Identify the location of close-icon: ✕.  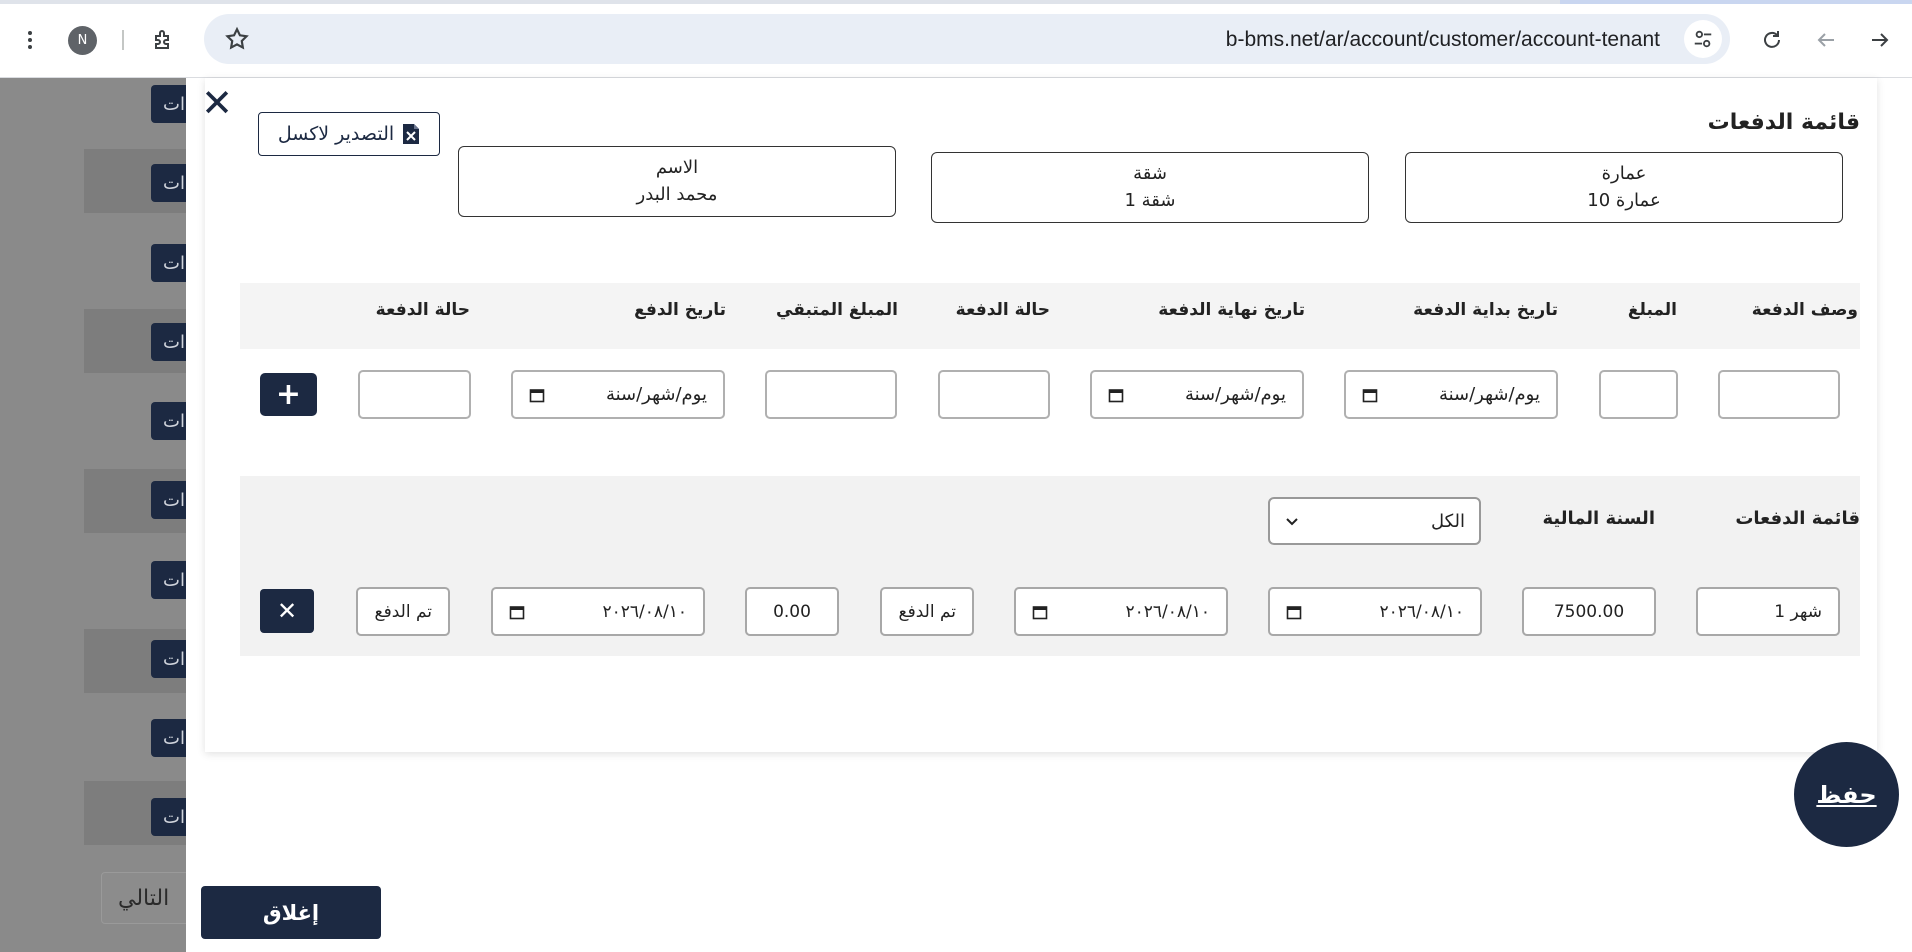
(217, 103).